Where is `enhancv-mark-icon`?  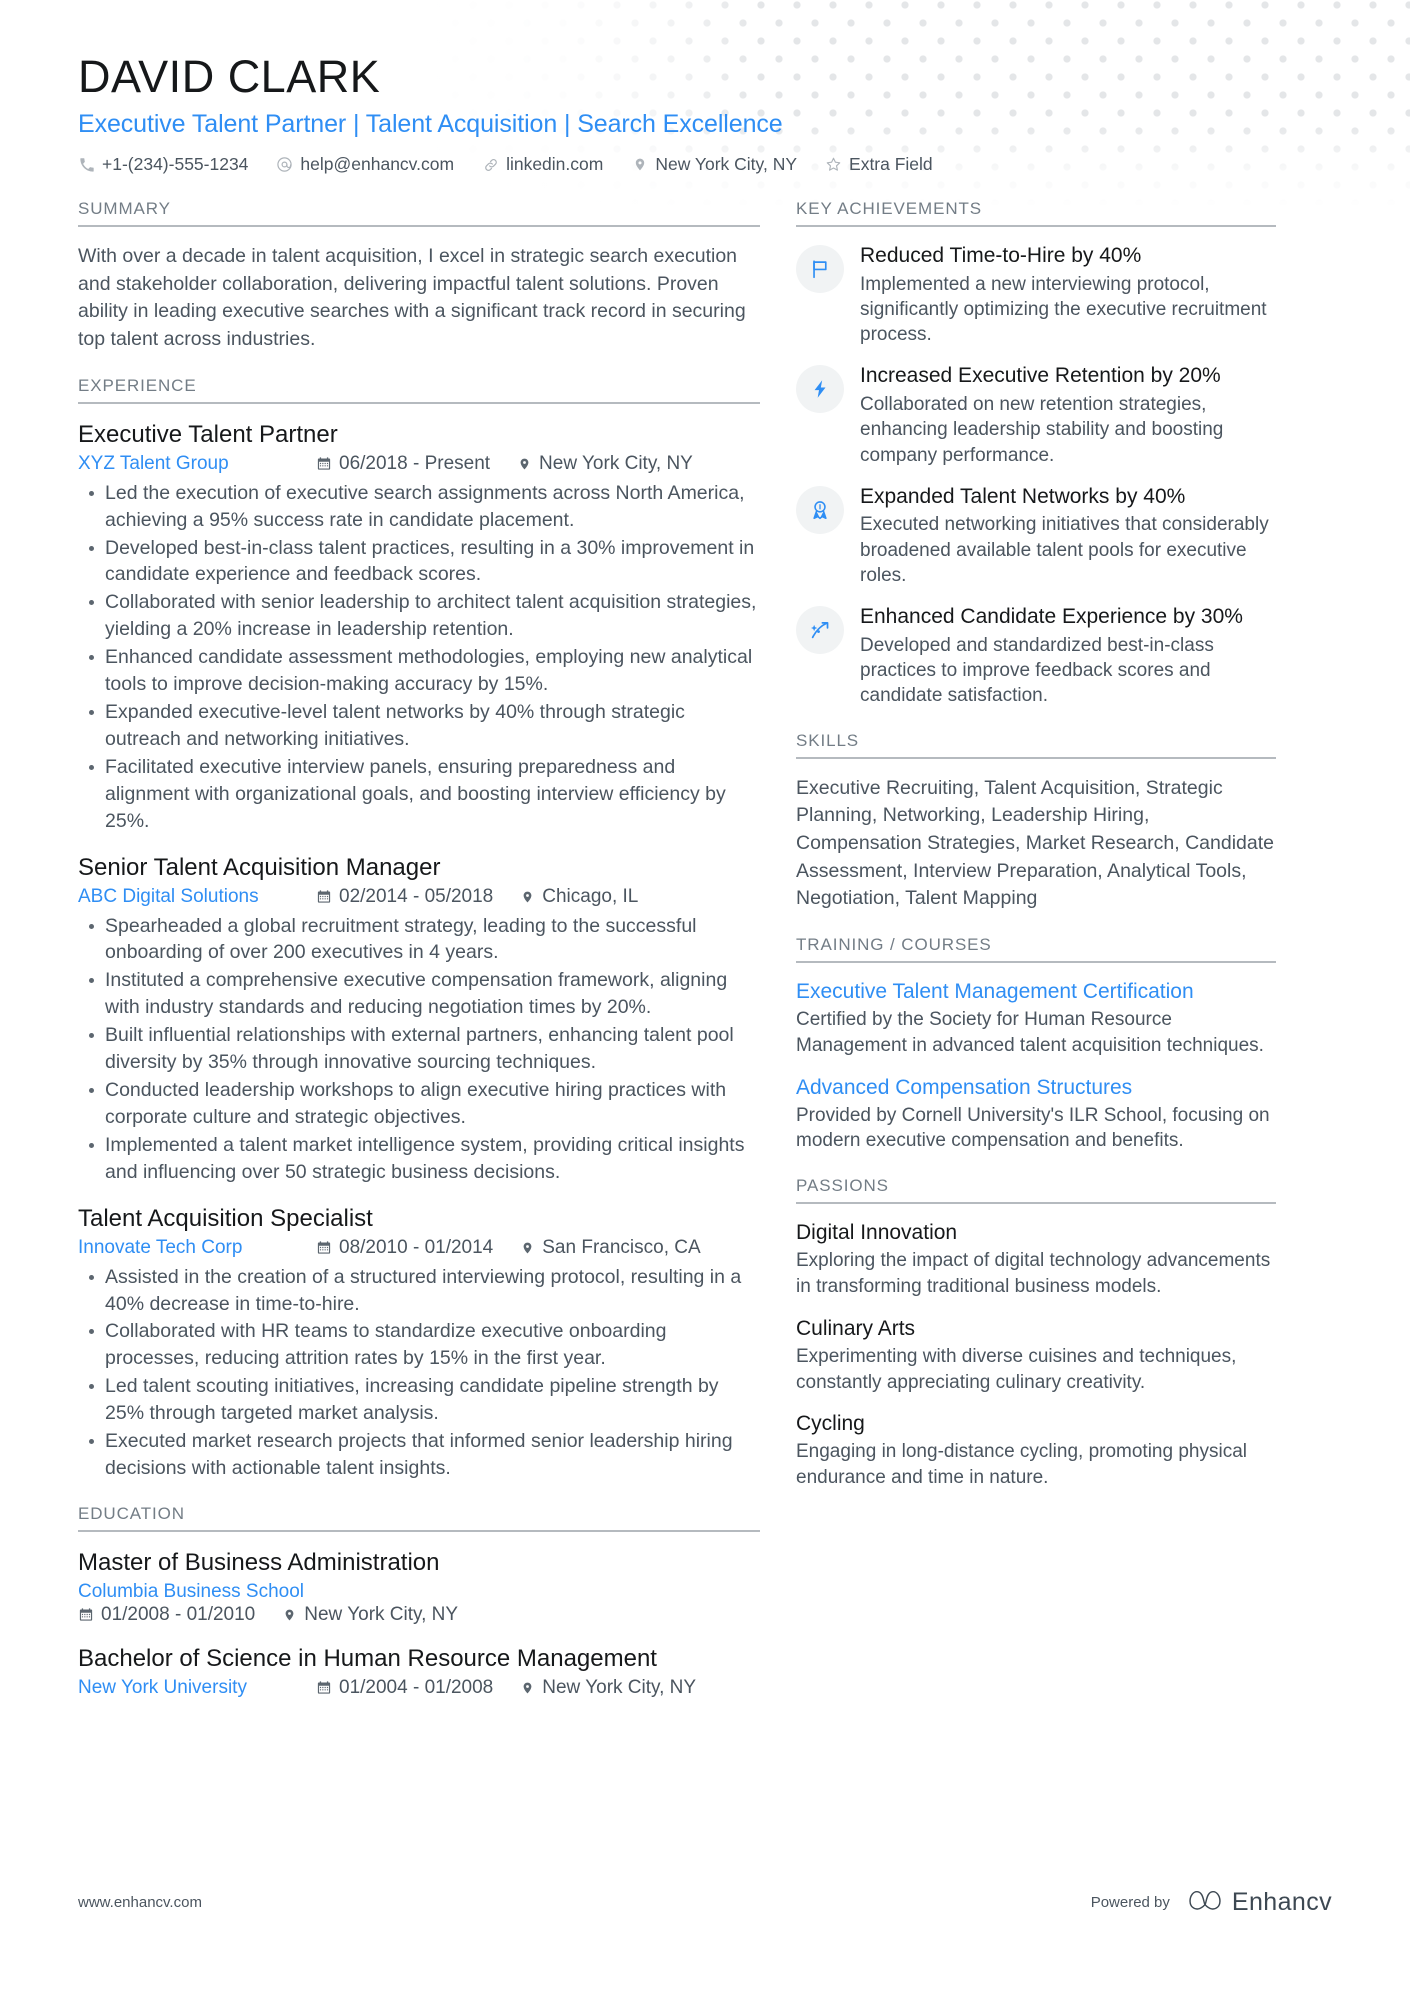
enhancv-mark-icon is located at coordinates (1205, 1902).